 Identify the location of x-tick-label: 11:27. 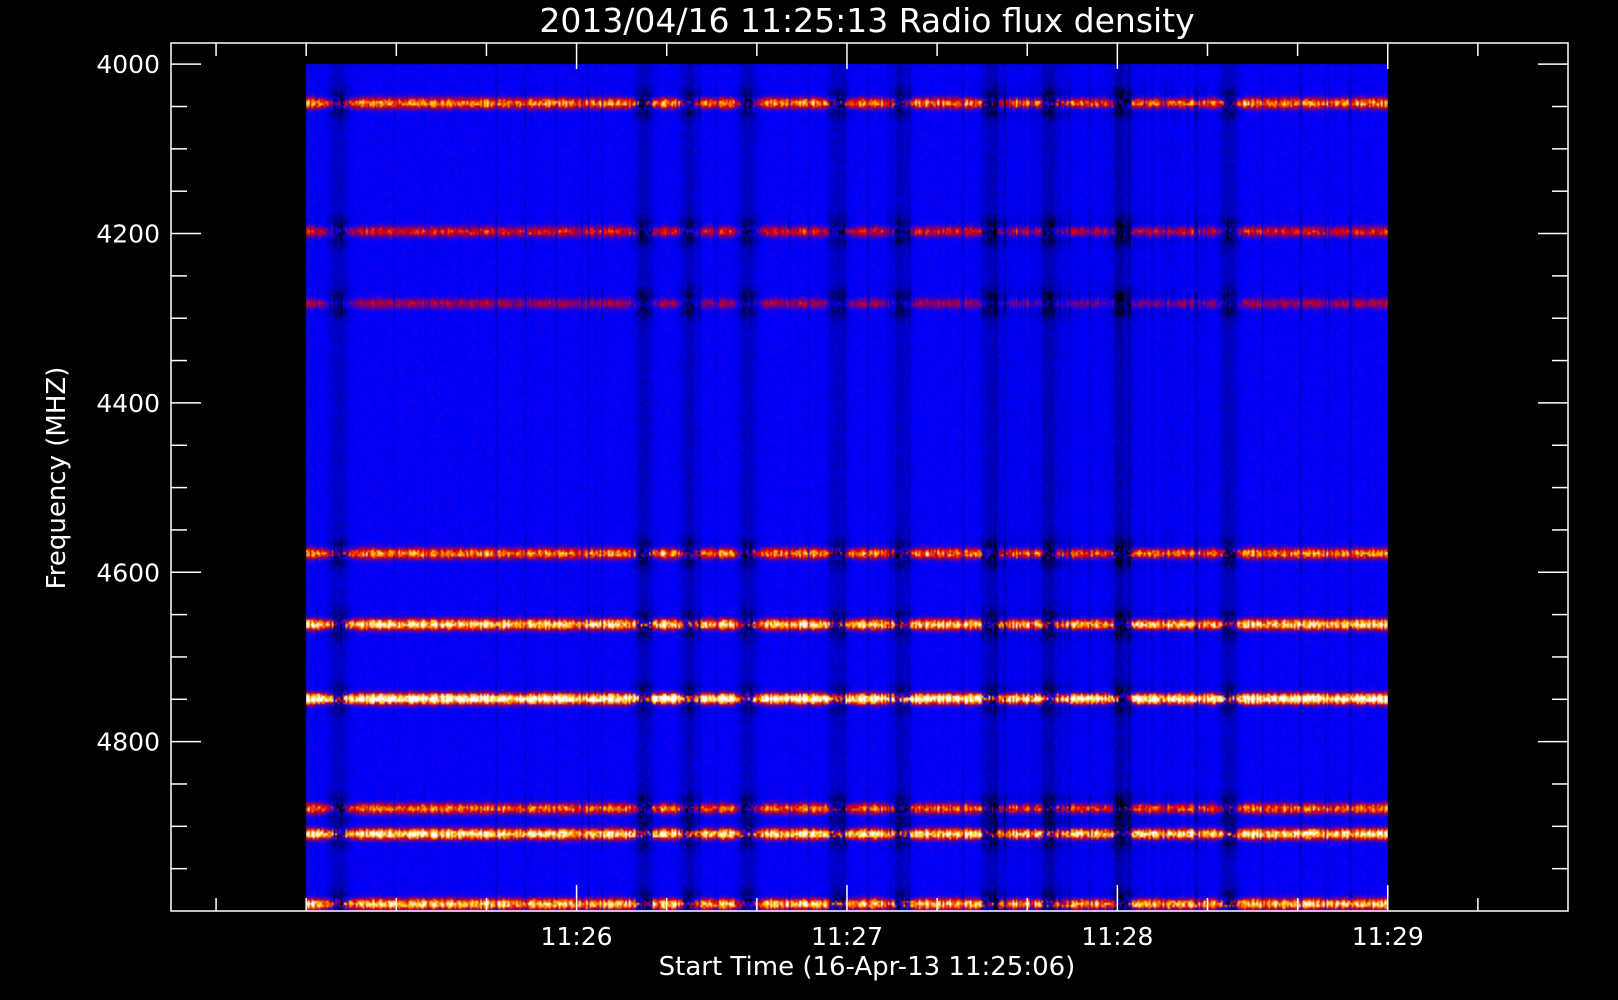
(847, 936).